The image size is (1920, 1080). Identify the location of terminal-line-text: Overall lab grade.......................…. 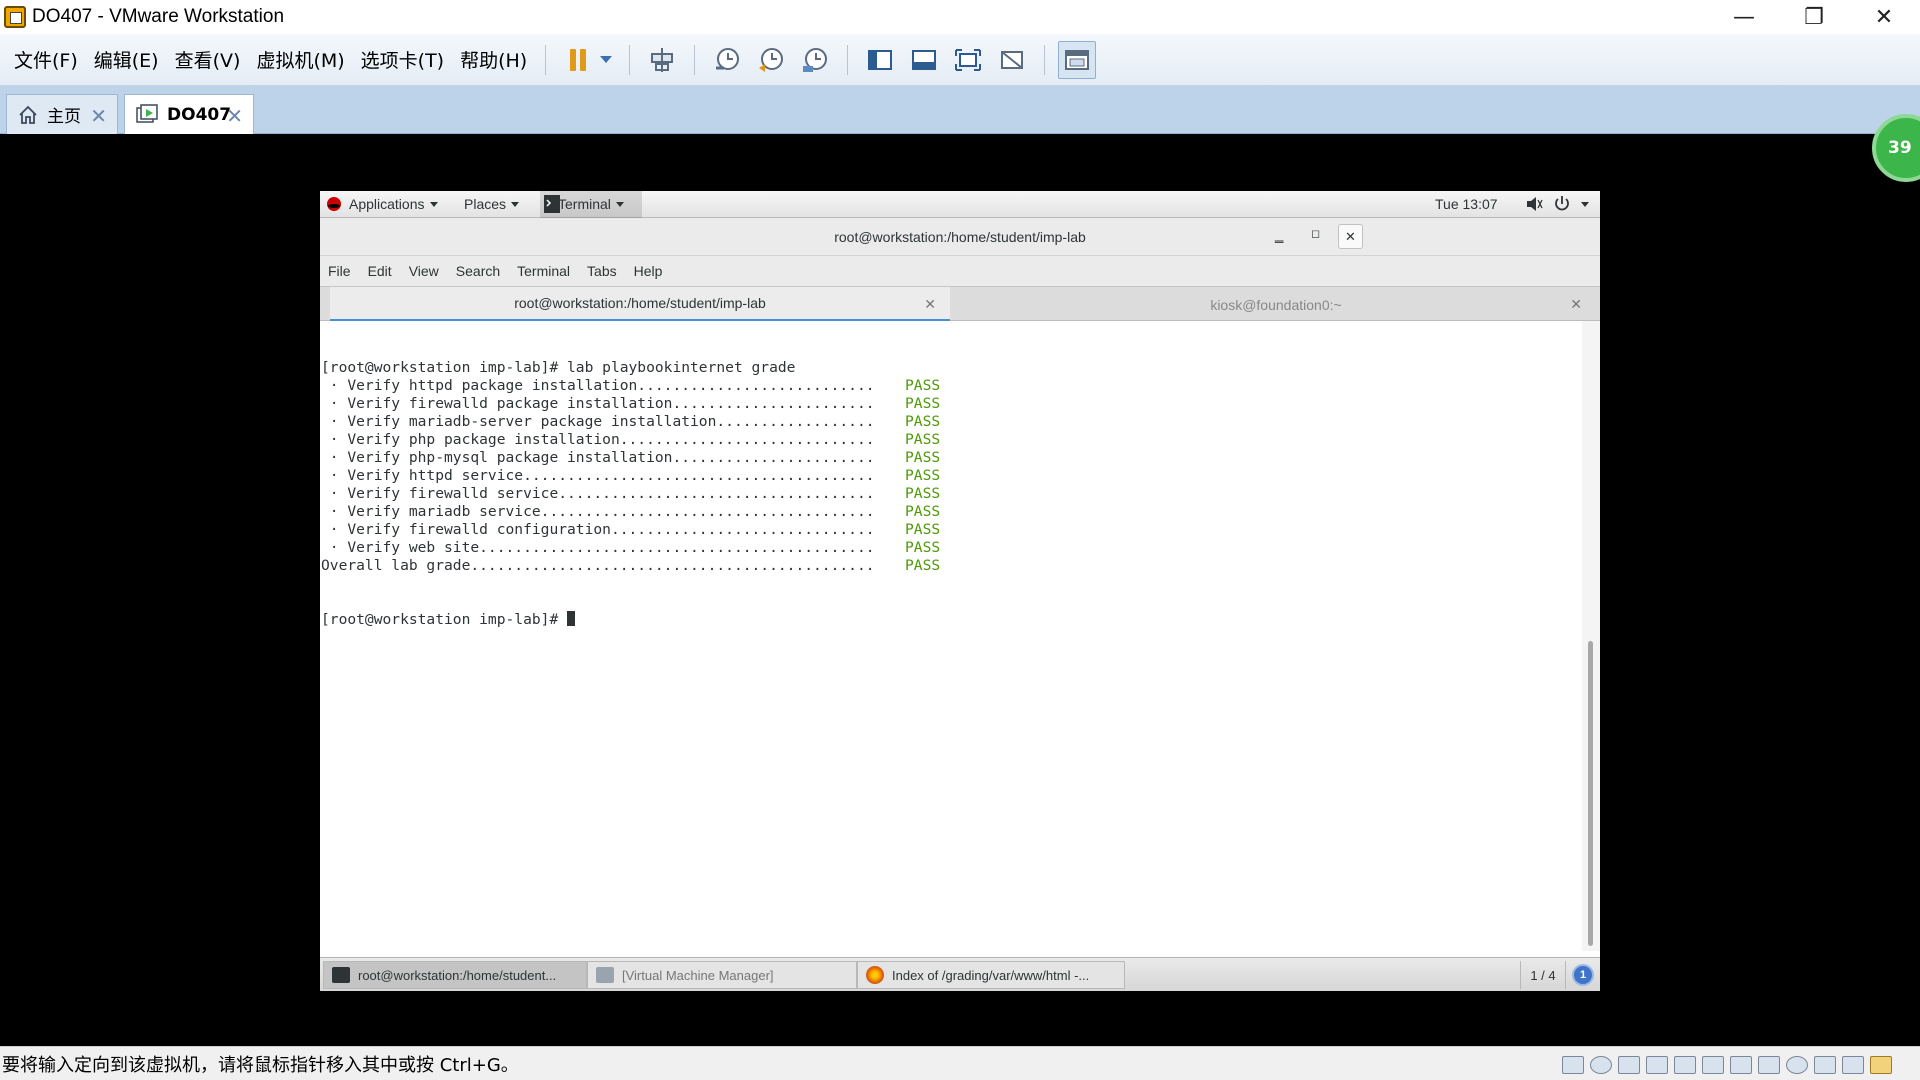
(598, 565).